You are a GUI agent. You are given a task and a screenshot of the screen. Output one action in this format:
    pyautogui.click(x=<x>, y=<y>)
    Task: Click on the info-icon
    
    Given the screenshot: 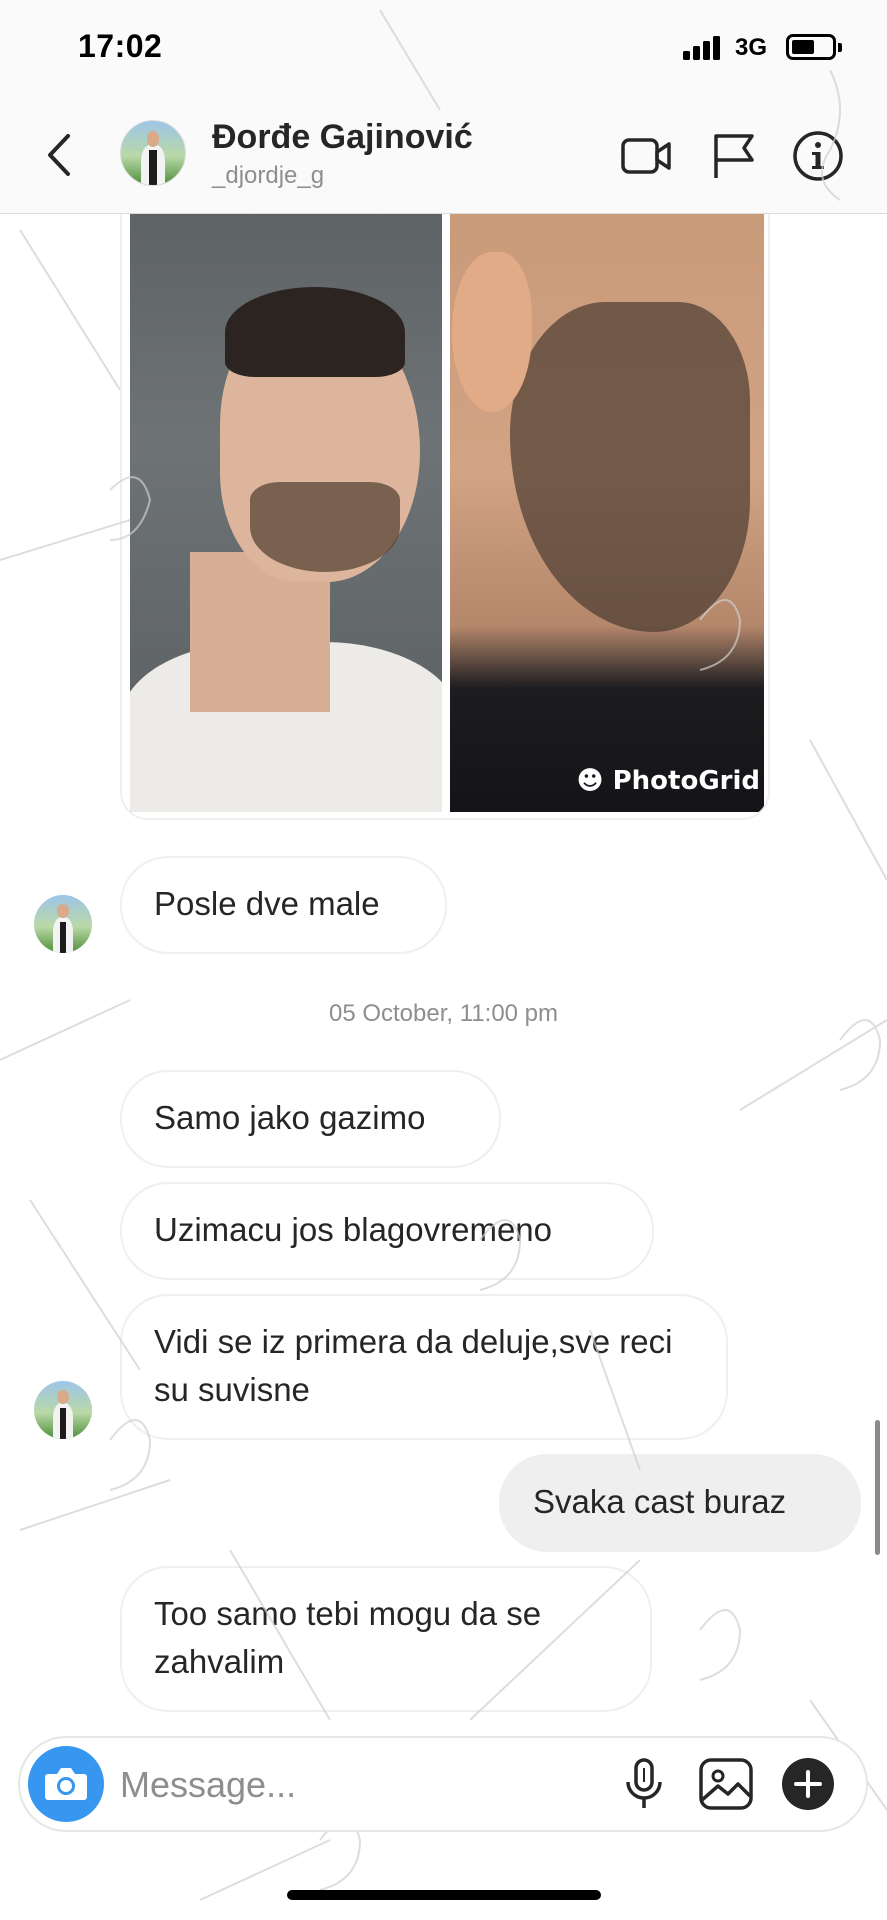 What is the action you would take?
    pyautogui.click(x=818, y=156)
    